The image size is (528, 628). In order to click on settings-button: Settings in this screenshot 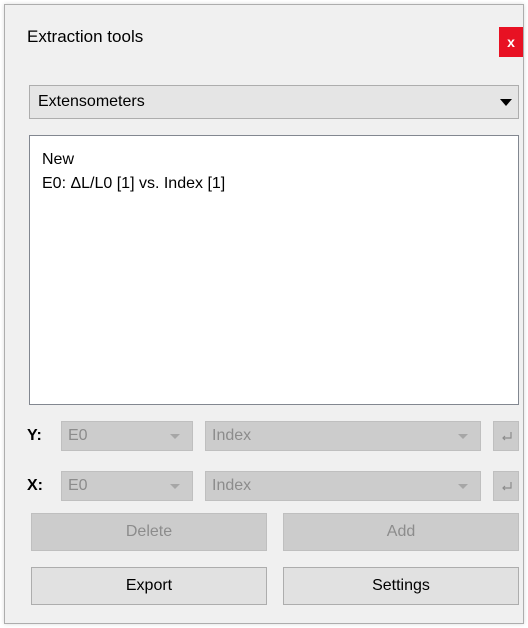, I will do `click(401, 586)`.